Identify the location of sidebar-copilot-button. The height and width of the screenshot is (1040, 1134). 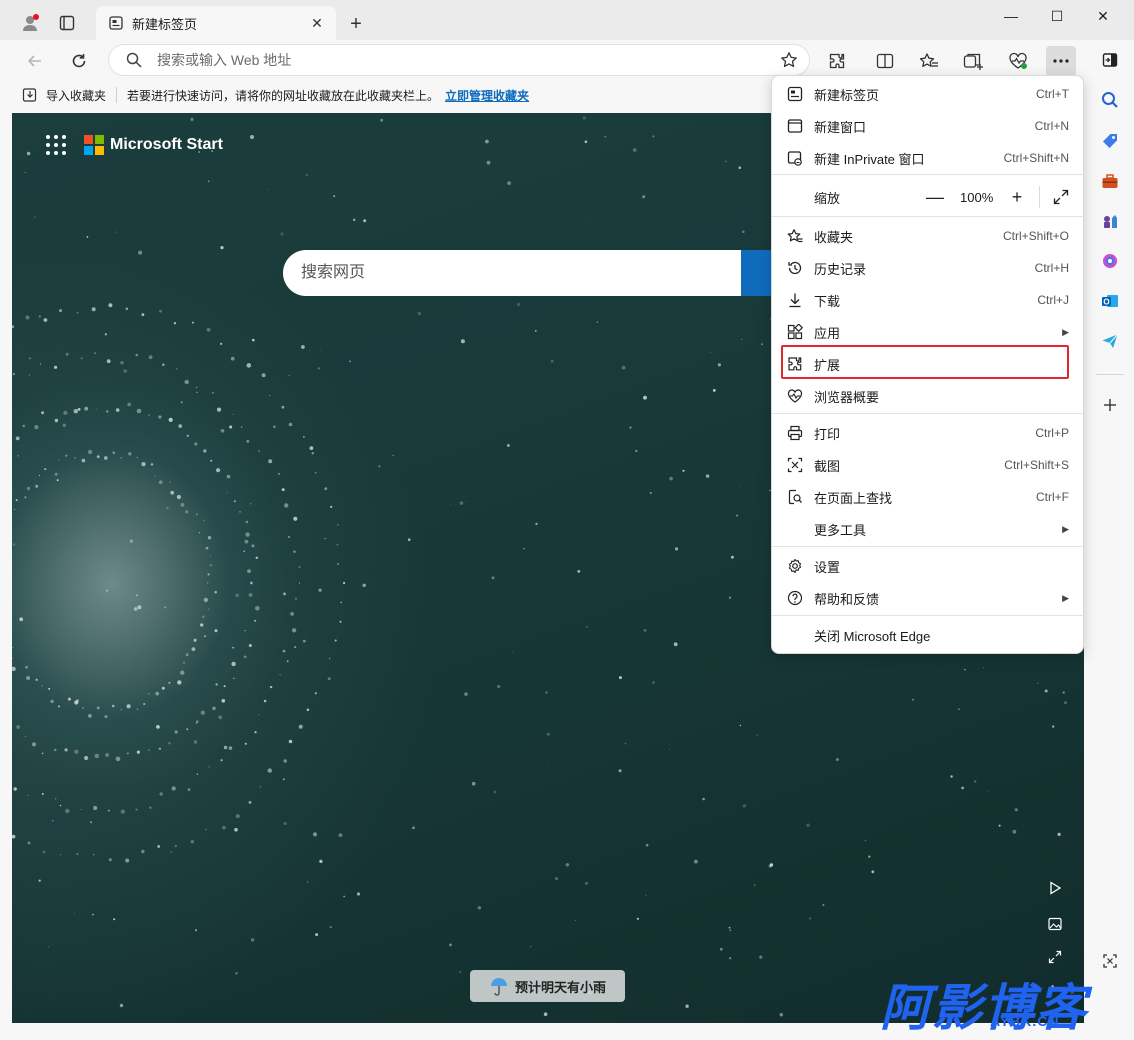
(1110, 261).